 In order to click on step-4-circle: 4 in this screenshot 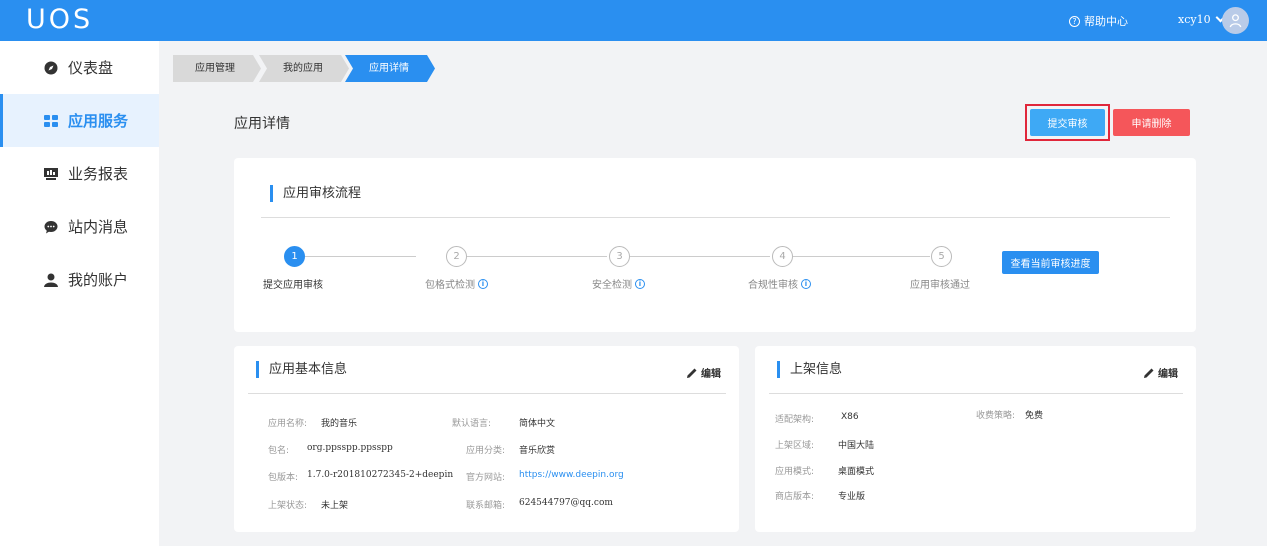, I will do `click(782, 256)`.